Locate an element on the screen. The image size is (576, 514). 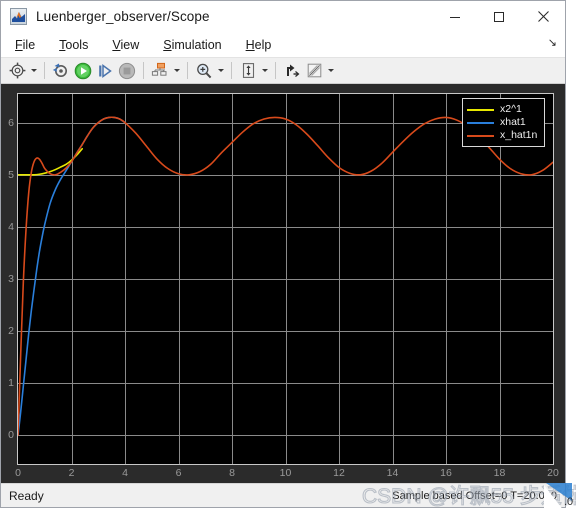
update-diagram-icon is located at coordinates (61, 71).